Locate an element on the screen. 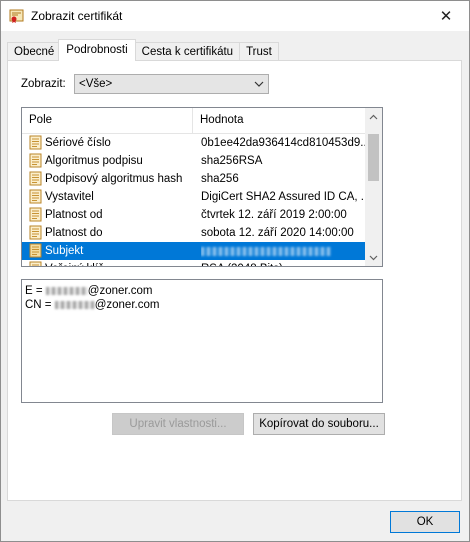 Image resolution: width=470 pixels, height=542 pixels. list-row: Podpisový algoritmus hash sha256 is located at coordinates (194, 179).